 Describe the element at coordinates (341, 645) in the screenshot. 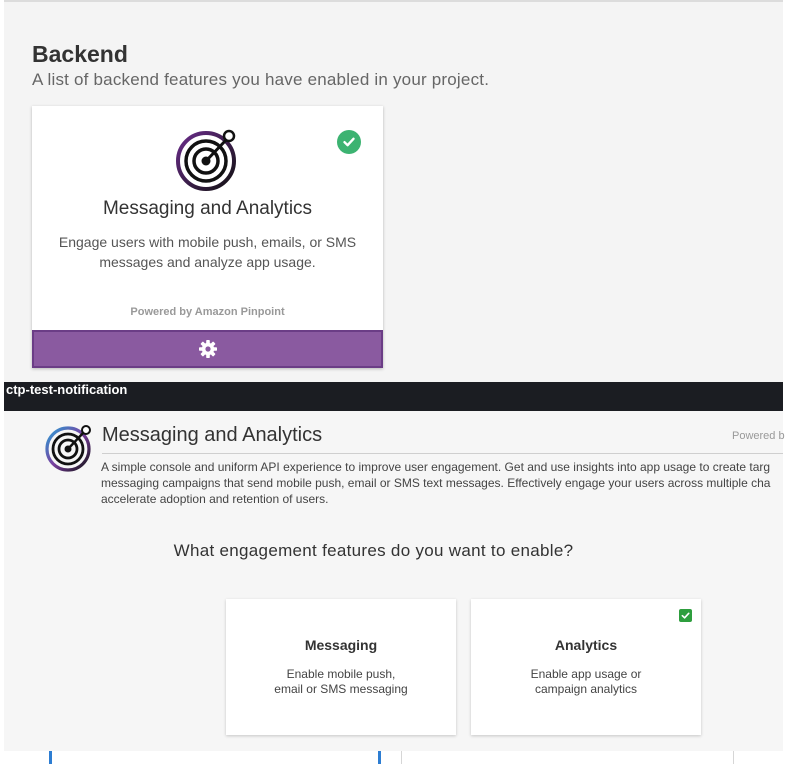

I see `option-title: Messaging` at that location.